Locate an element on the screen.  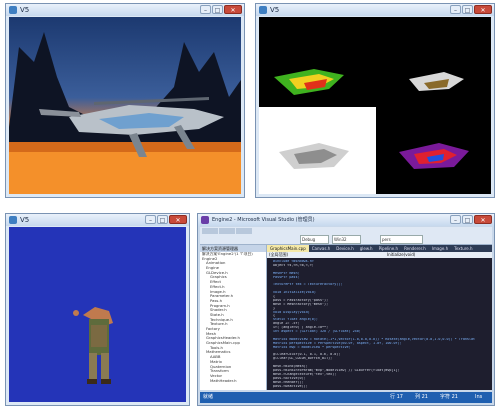
editor-tab: Texture.h is located at coordinates (463, 248).